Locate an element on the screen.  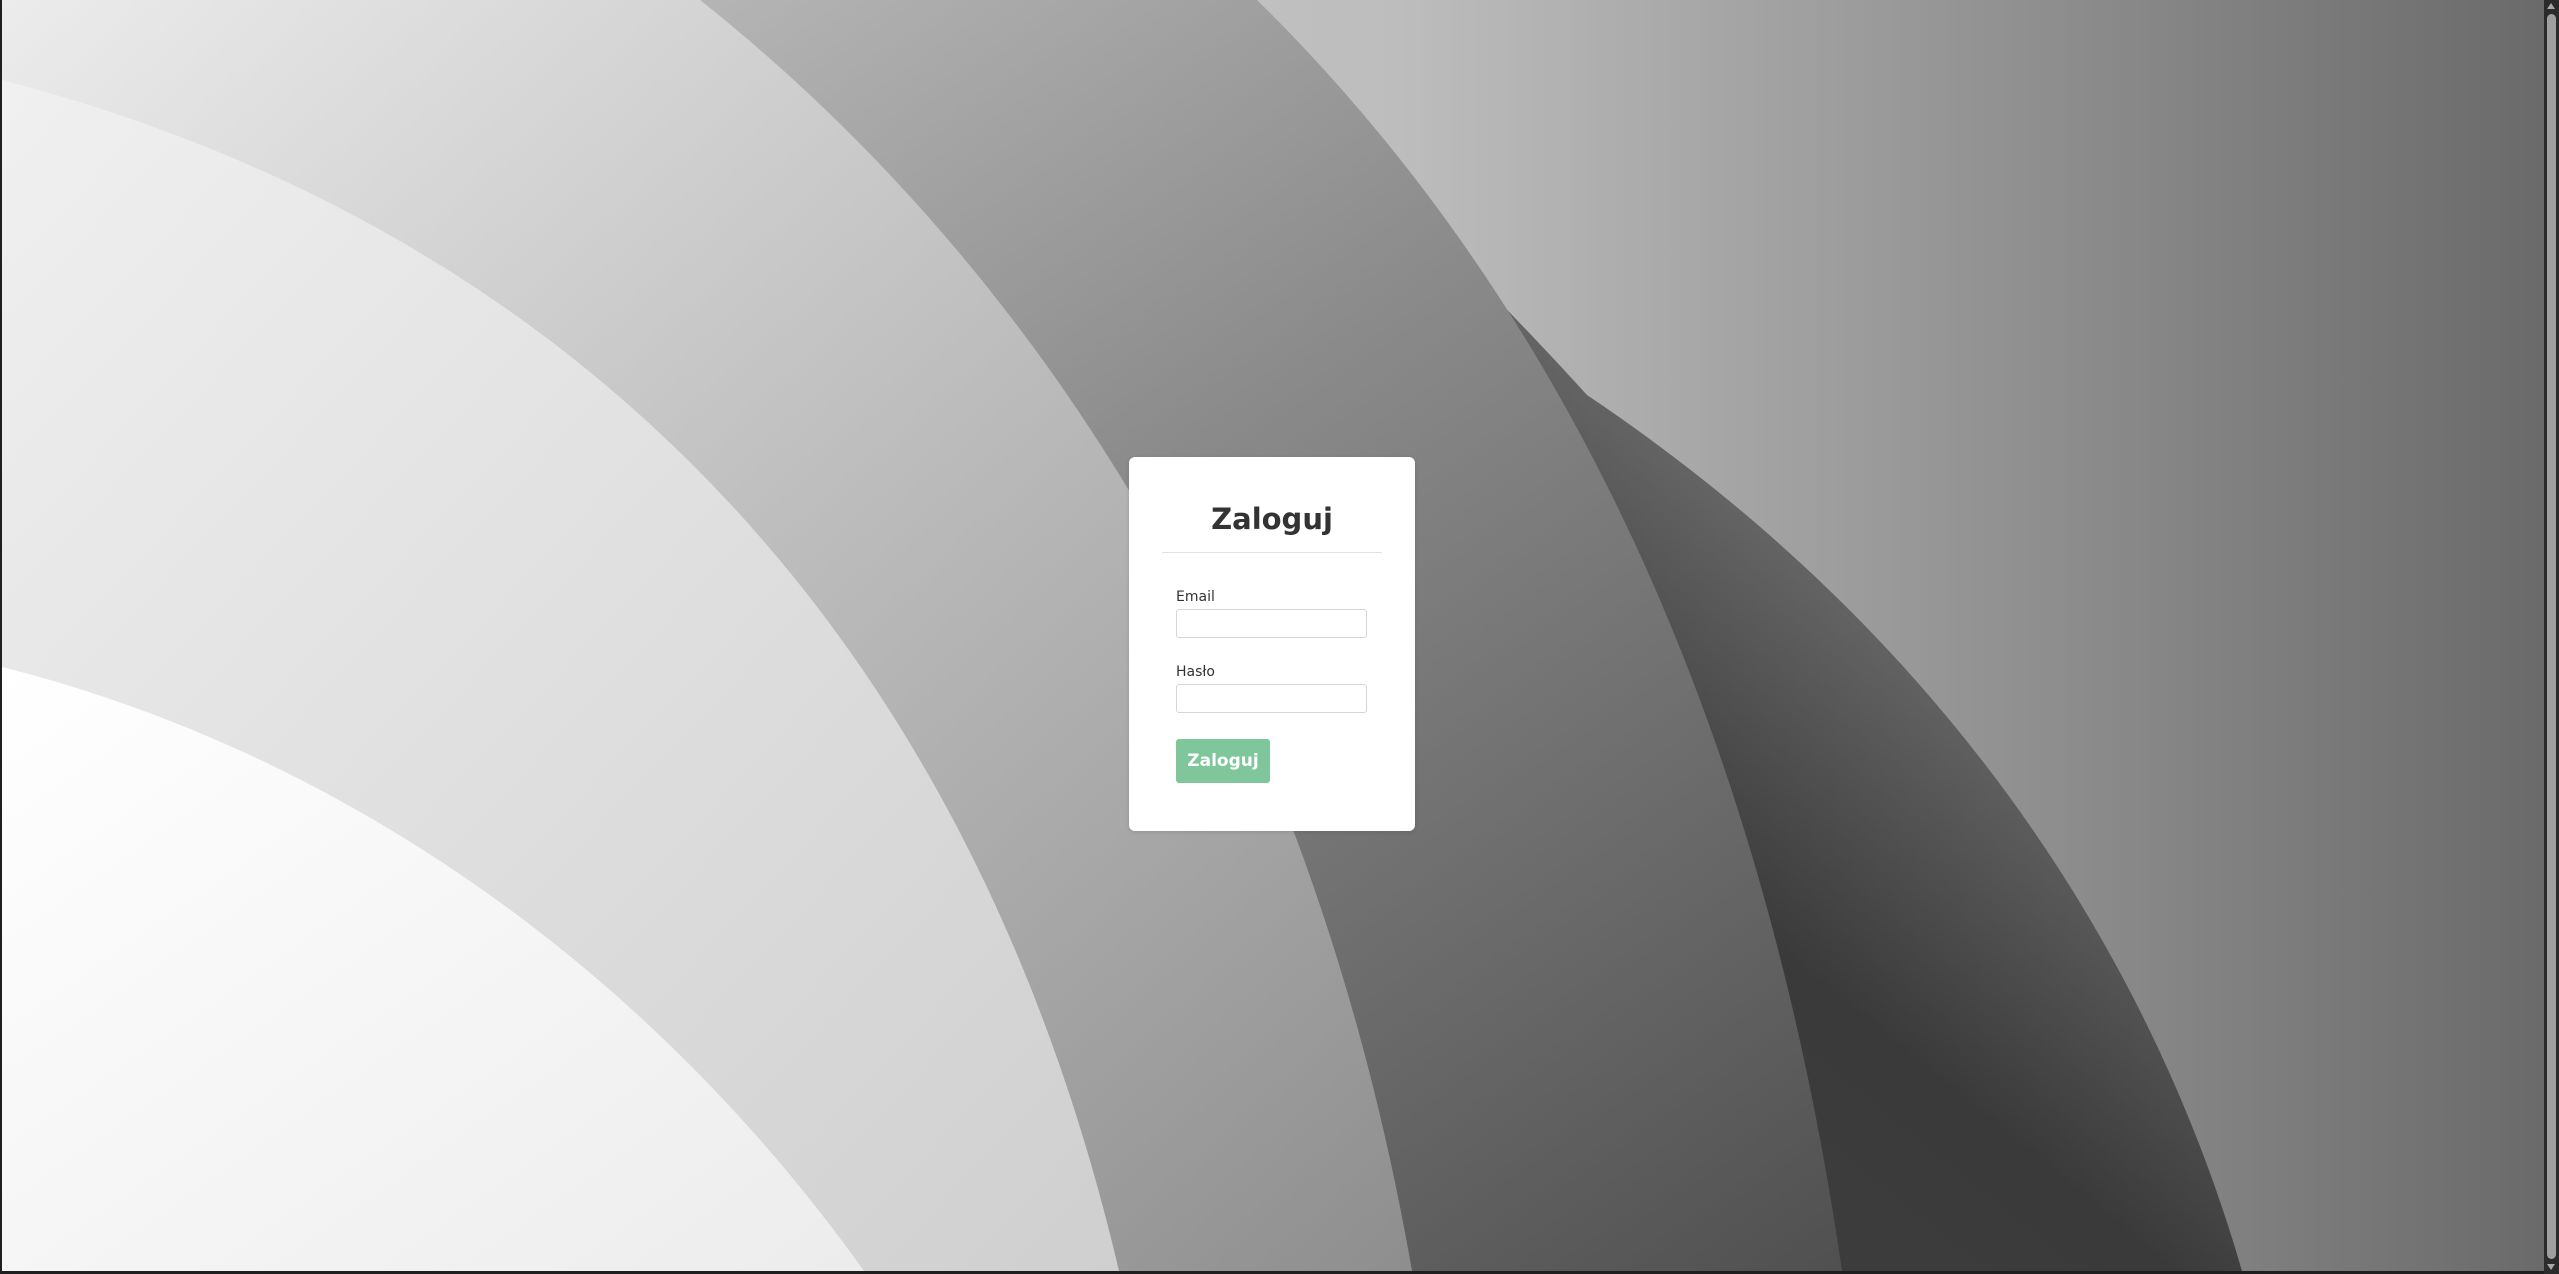
title-divider is located at coordinates (1272, 552).